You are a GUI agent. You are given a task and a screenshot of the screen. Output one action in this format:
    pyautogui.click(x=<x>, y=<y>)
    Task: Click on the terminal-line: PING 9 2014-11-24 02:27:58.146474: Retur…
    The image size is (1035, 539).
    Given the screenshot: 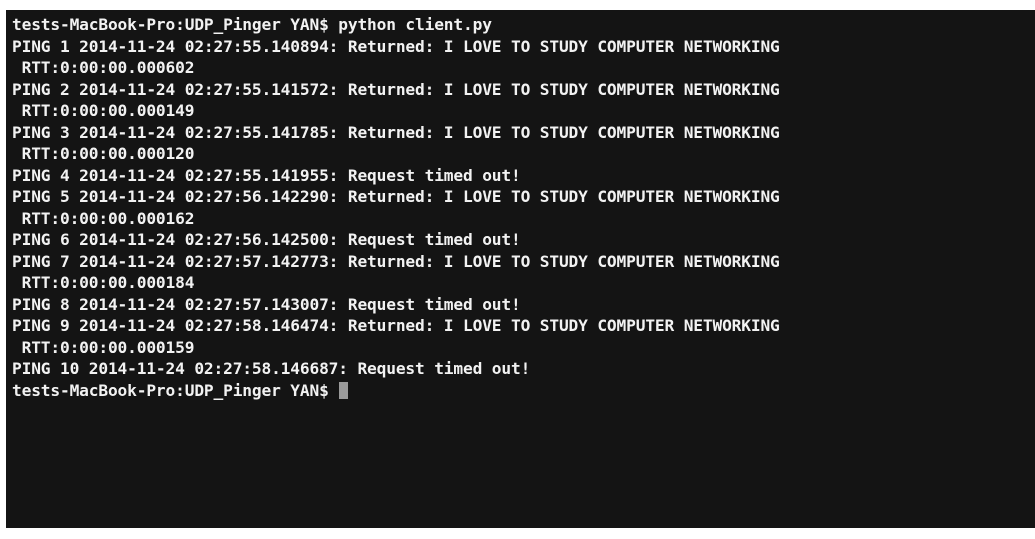 What is the action you would take?
    pyautogui.click(x=396, y=325)
    